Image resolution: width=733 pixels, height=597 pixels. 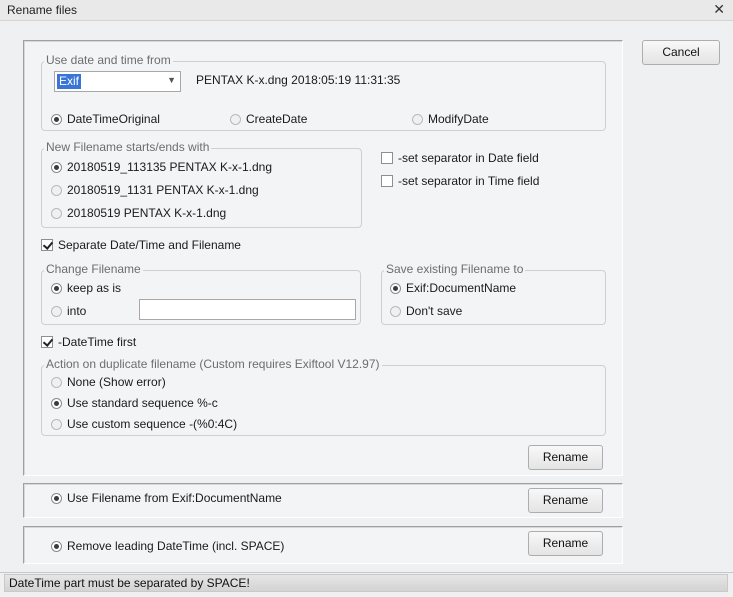 I want to click on cancel-button: Cancel, so click(x=681, y=52).